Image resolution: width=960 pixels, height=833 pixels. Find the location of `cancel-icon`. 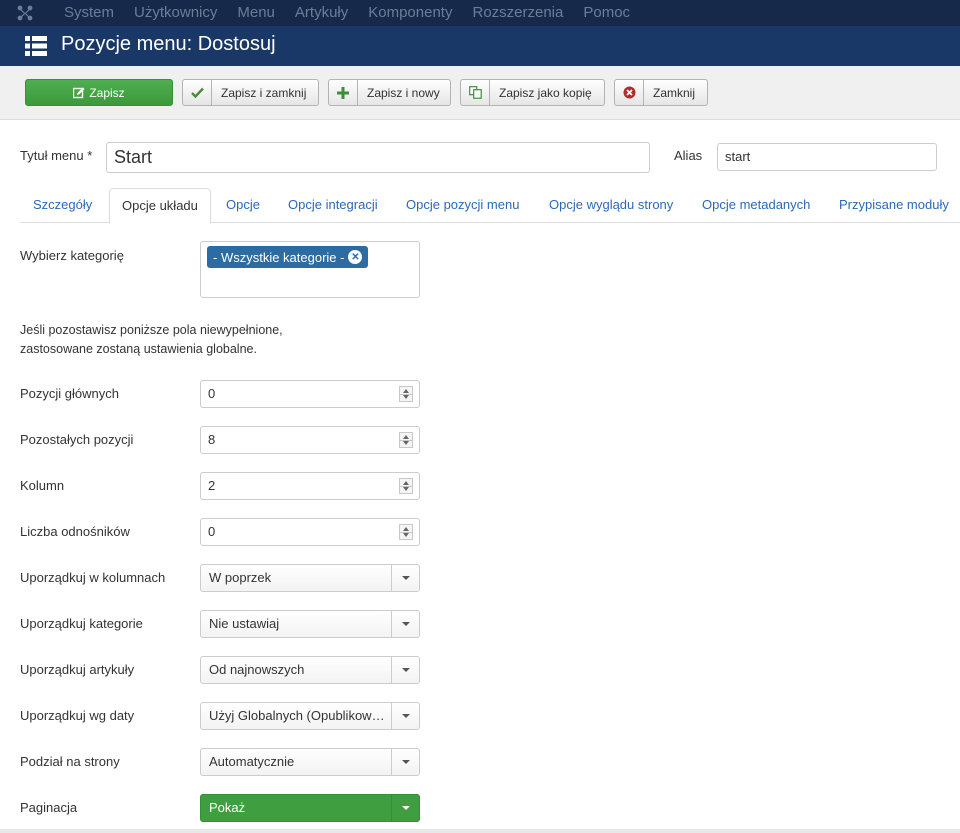

cancel-icon is located at coordinates (629, 92).